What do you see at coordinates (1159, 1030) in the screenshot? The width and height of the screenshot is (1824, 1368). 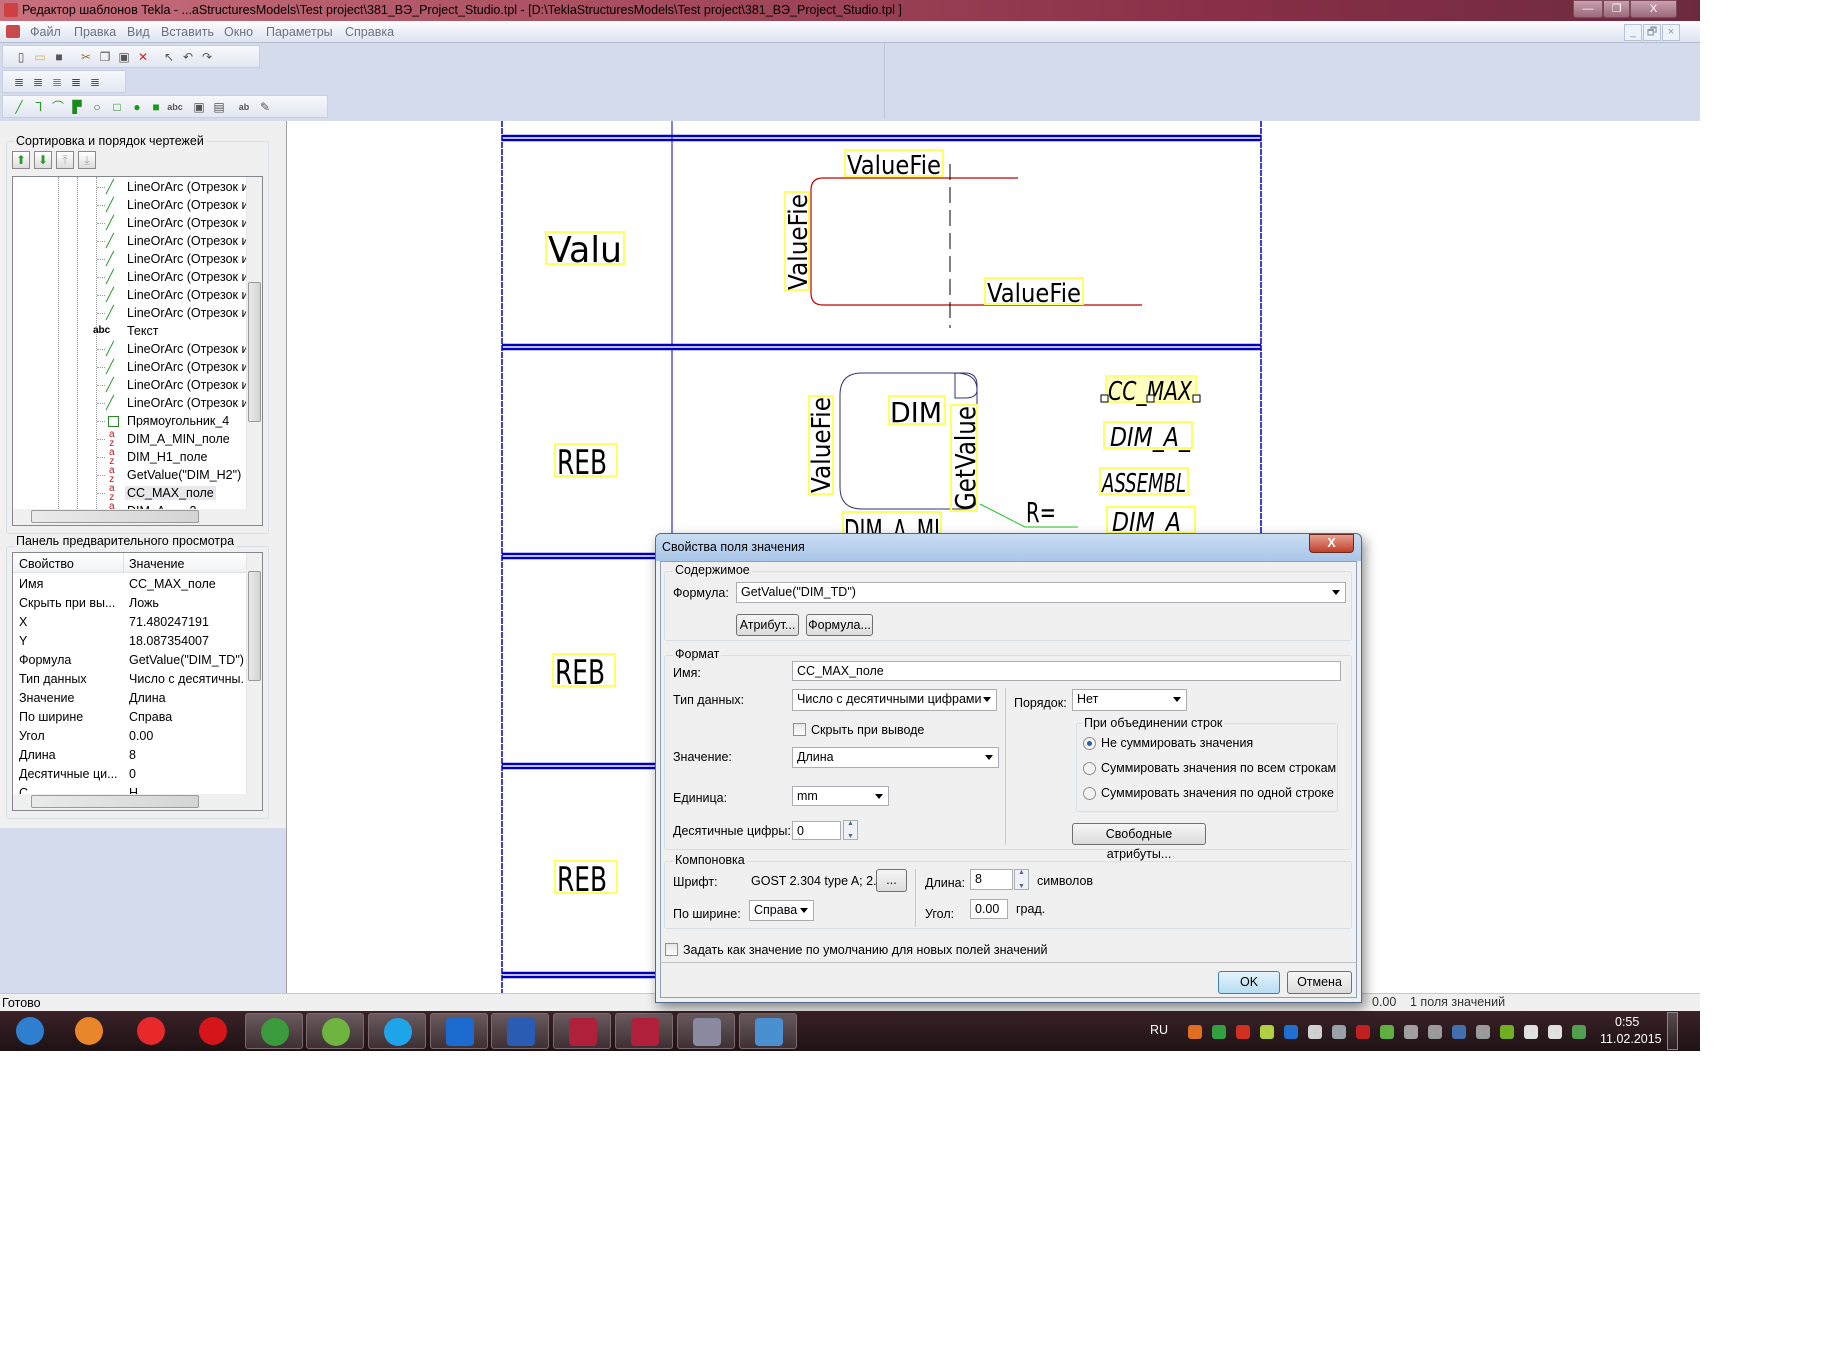 I see `language-indicator: RU` at bounding box center [1159, 1030].